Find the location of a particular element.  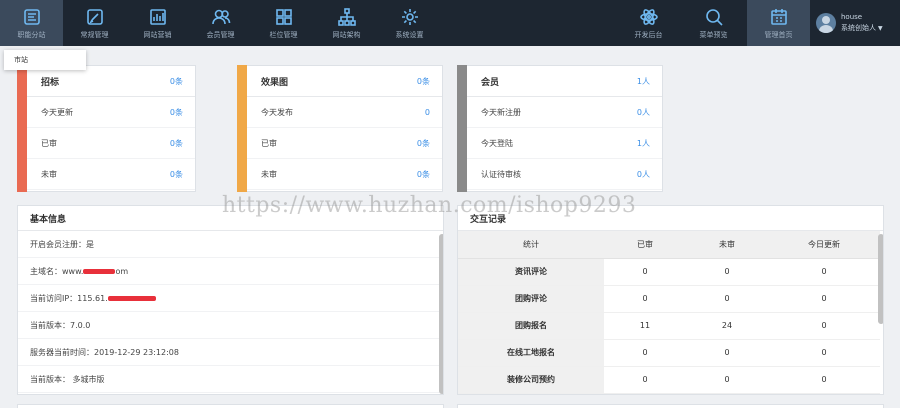

nav-item-admin-home: 管理首页 is located at coordinates (778, 23).